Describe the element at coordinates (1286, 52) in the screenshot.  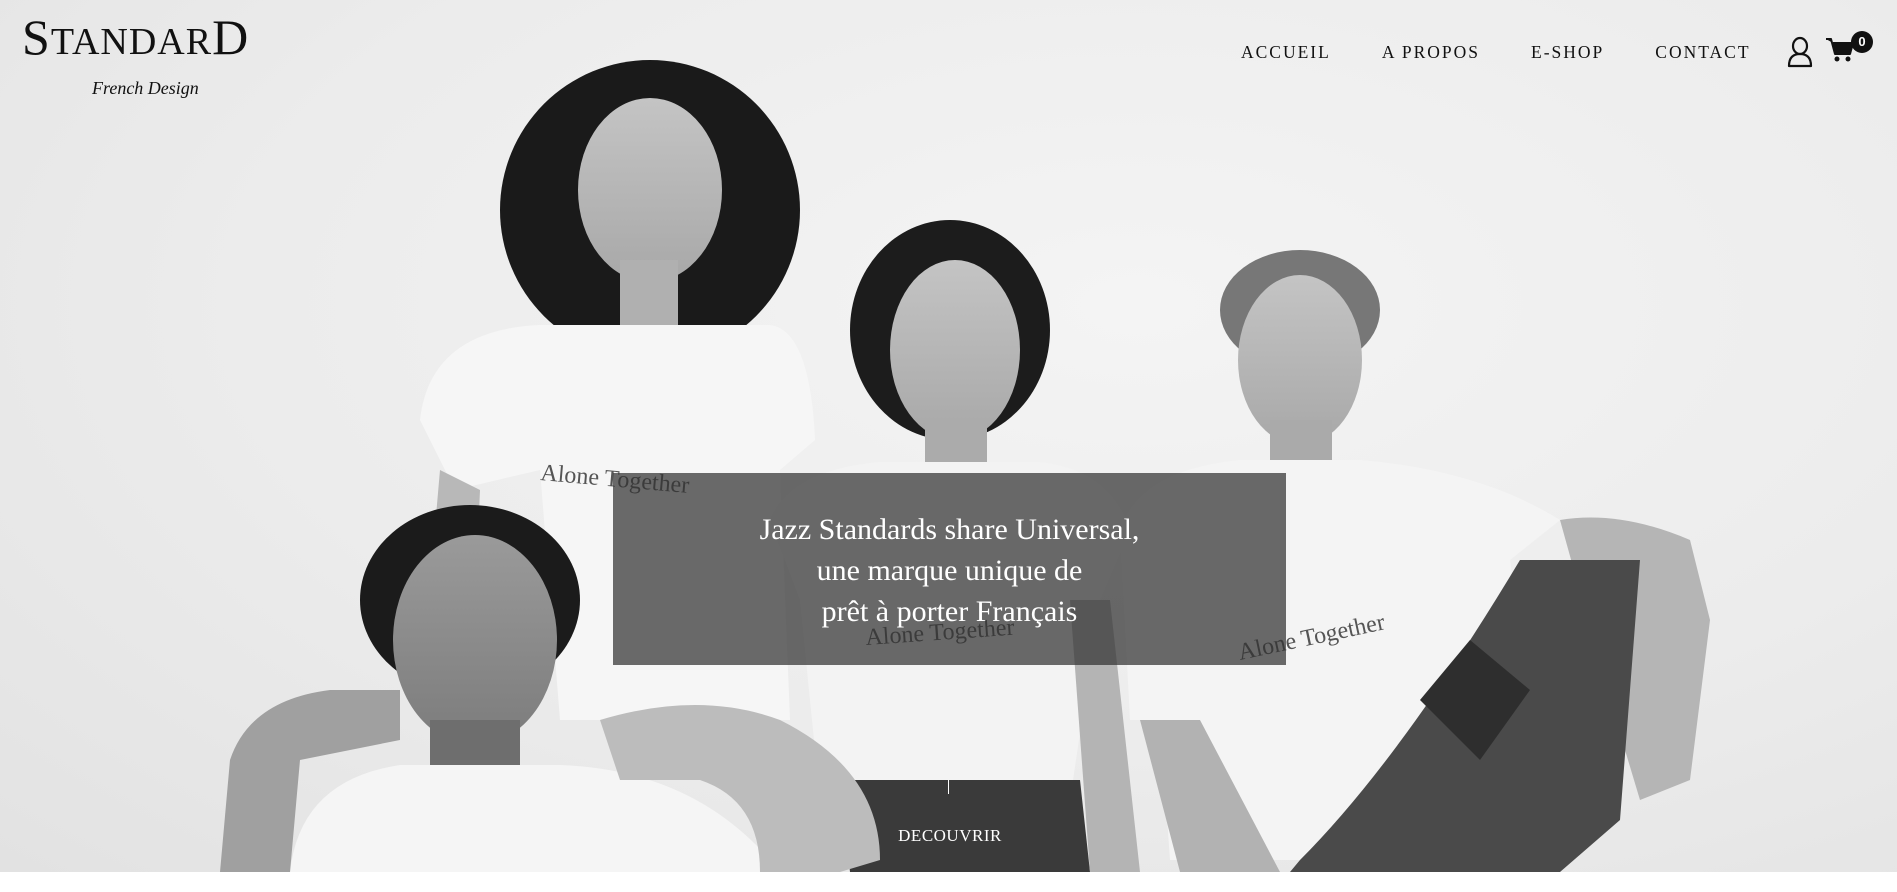
I see `nav-item-accueil: ACCUEIL` at that location.